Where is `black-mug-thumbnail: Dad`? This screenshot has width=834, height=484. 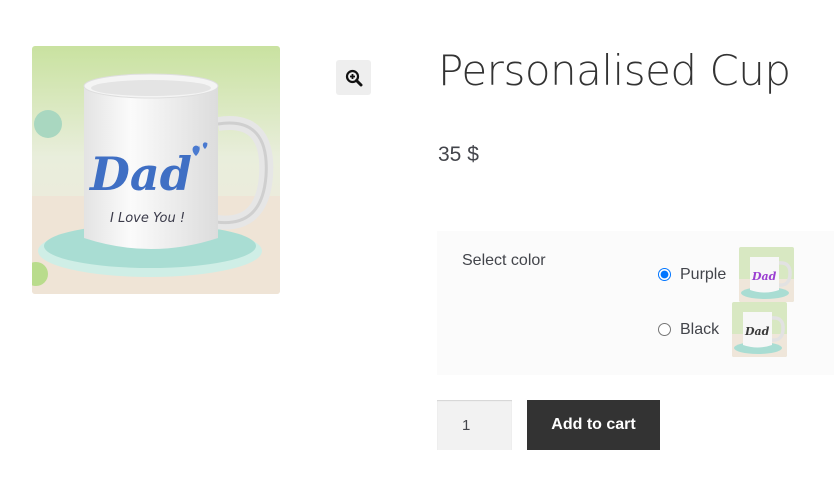 black-mug-thumbnail: Dad is located at coordinates (760, 329).